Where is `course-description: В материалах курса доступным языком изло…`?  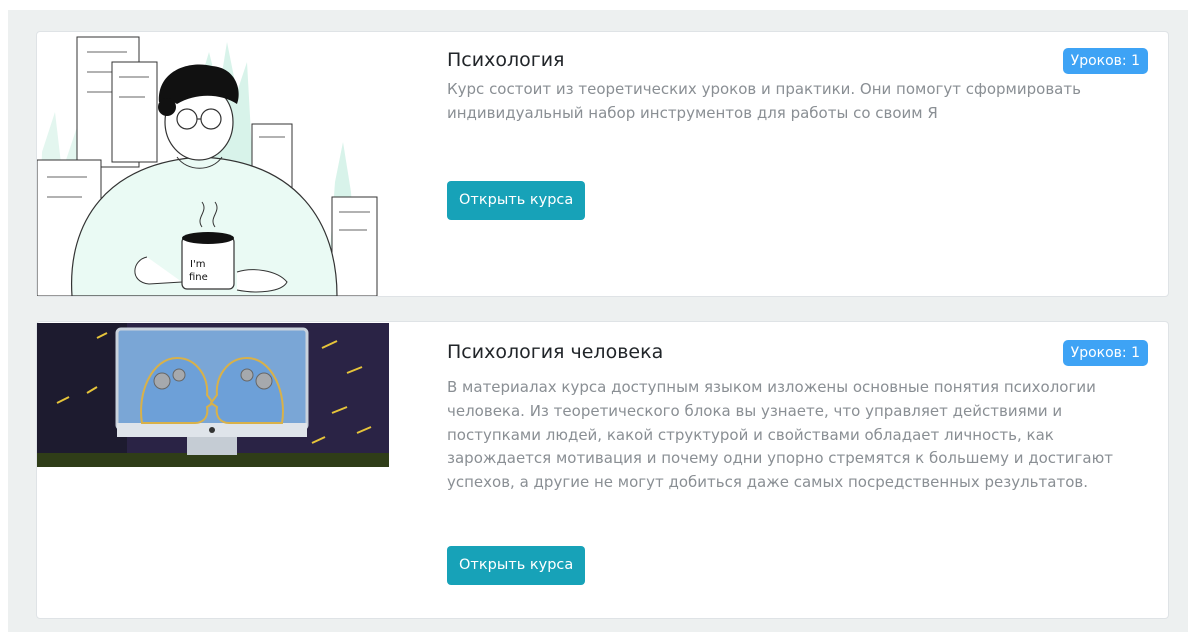
course-description: В материалах курса доступным языком изло… is located at coordinates (780, 435).